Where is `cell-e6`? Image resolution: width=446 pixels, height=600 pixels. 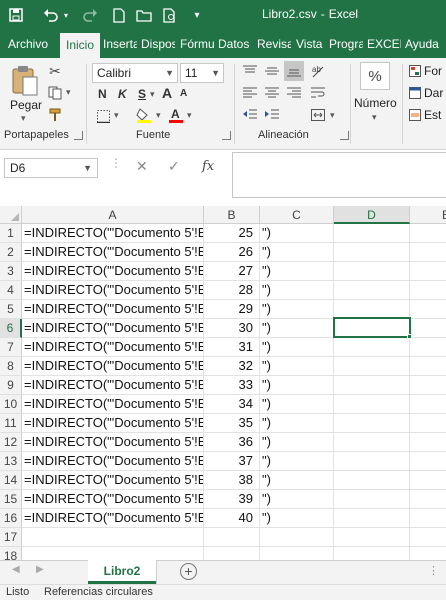
cell-e6 is located at coordinates (428, 328).